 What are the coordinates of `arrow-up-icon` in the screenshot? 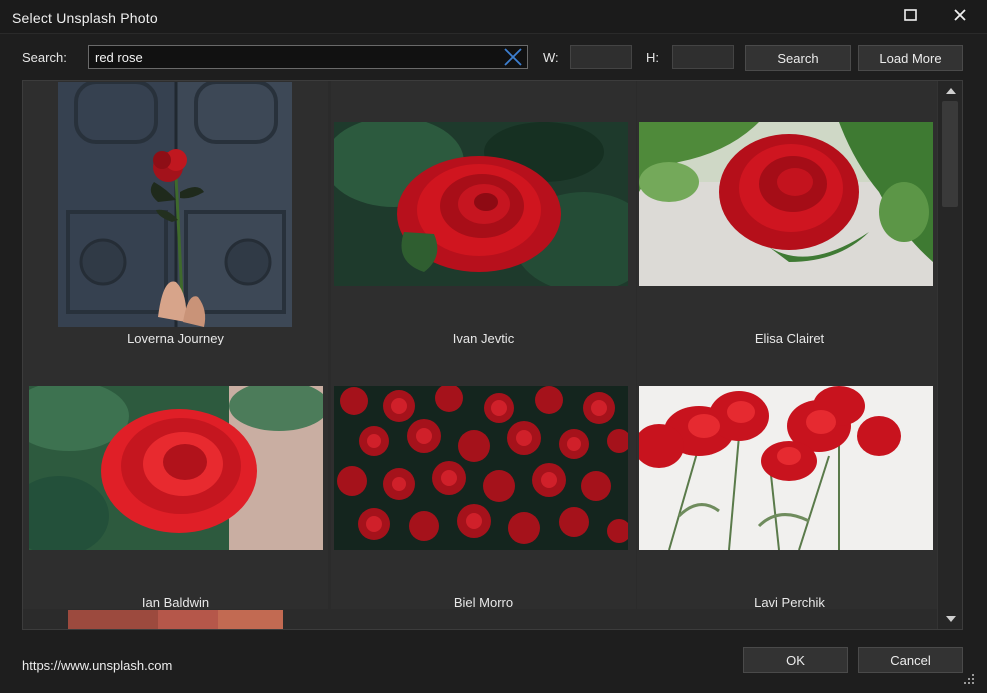 It's located at (950, 91).